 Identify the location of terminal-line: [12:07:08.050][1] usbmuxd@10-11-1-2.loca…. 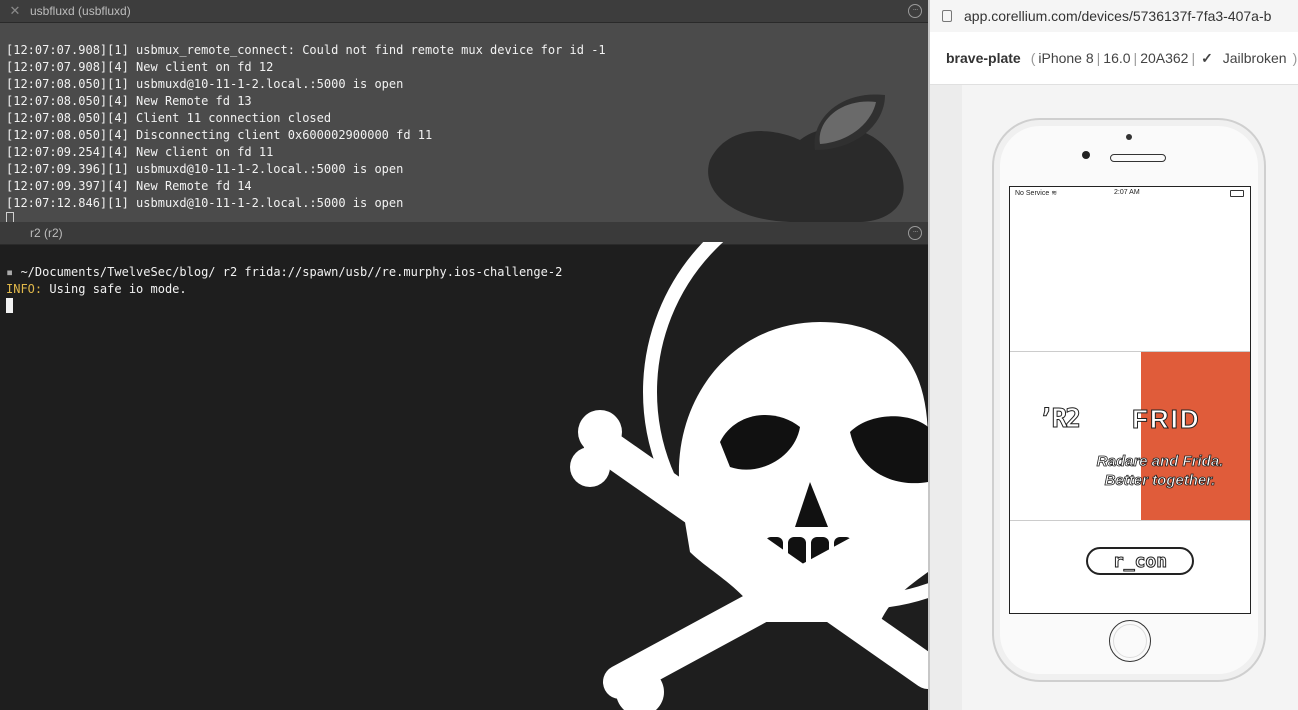
(205, 84).